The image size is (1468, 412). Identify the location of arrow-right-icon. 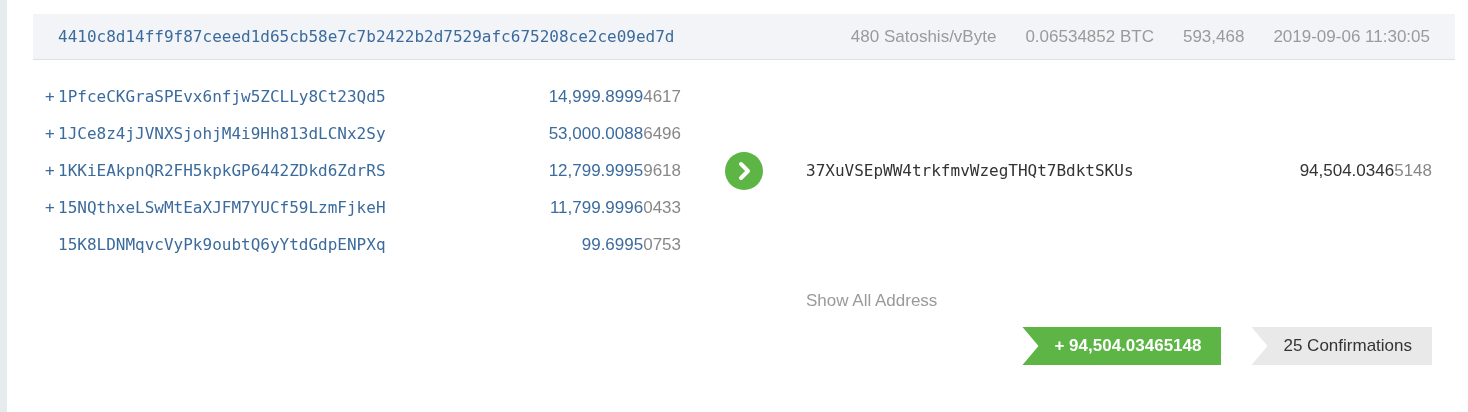
(743, 170).